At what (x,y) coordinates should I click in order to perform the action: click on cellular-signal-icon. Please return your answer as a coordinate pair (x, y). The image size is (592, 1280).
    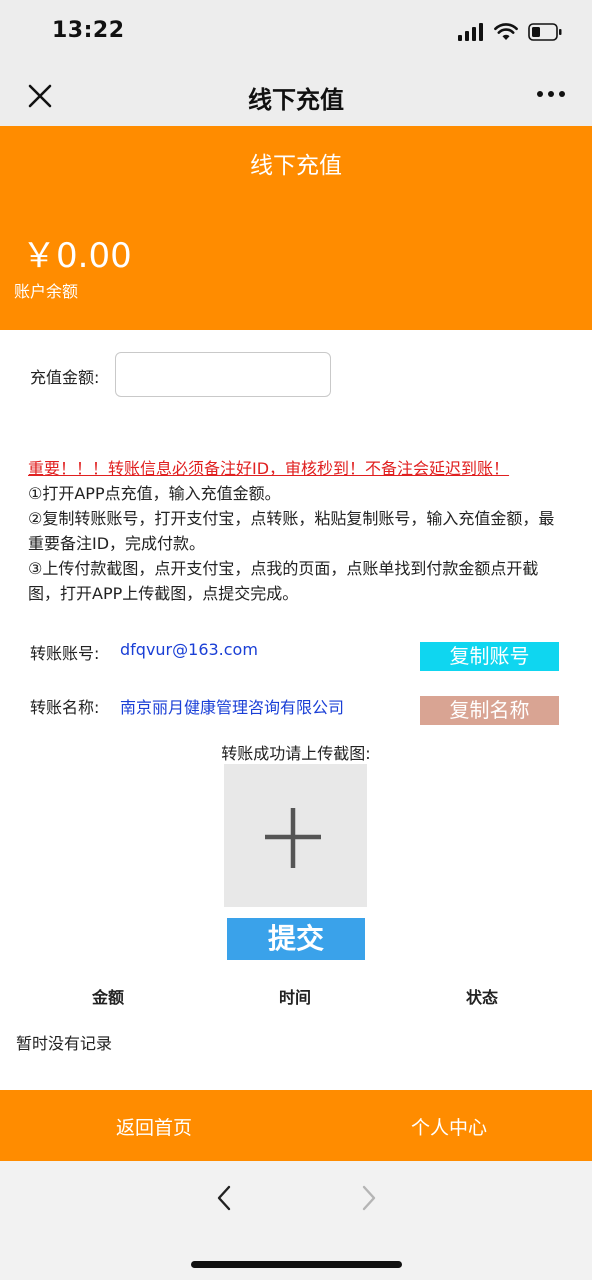
    Looking at the image, I should click on (470, 32).